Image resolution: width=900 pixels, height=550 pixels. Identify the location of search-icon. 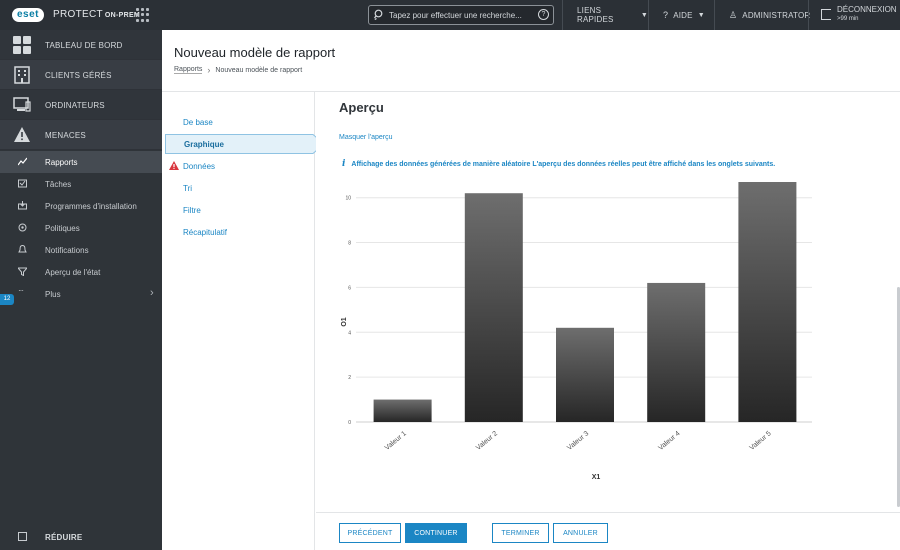
(378, 14).